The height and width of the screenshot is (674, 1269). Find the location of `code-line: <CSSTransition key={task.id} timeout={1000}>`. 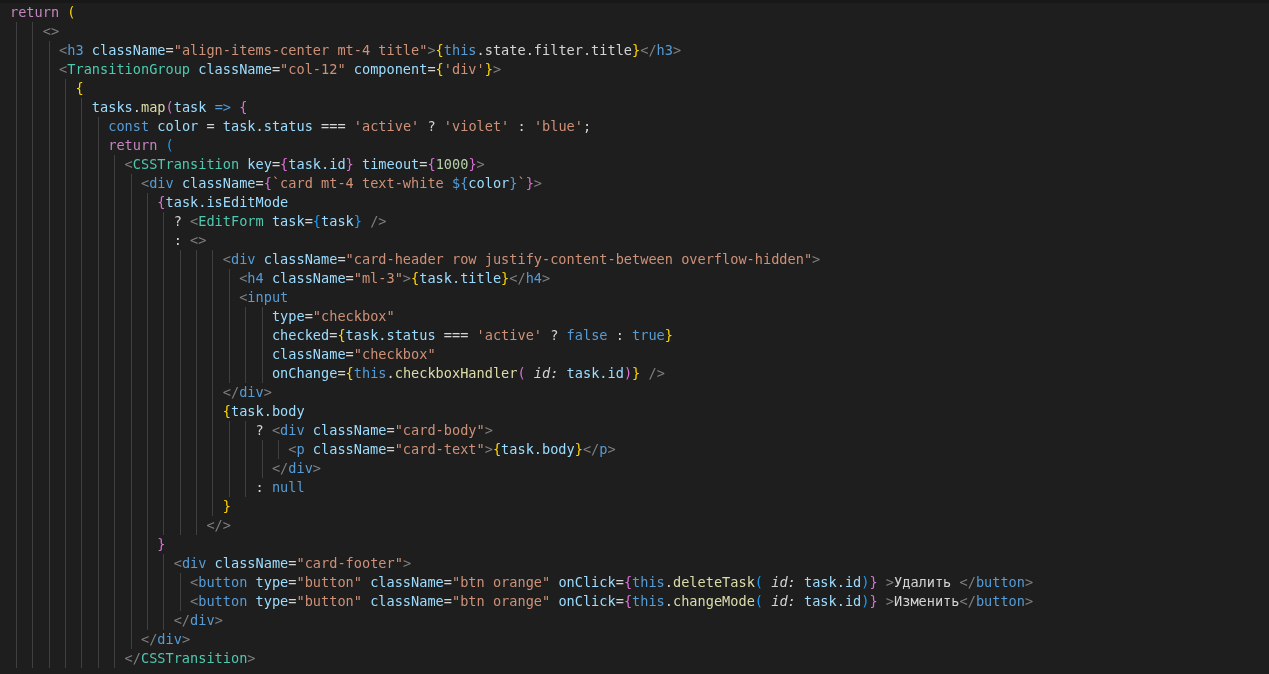

code-line: <CSSTransition key={task.id} timeout={1000}> is located at coordinates (304, 164).